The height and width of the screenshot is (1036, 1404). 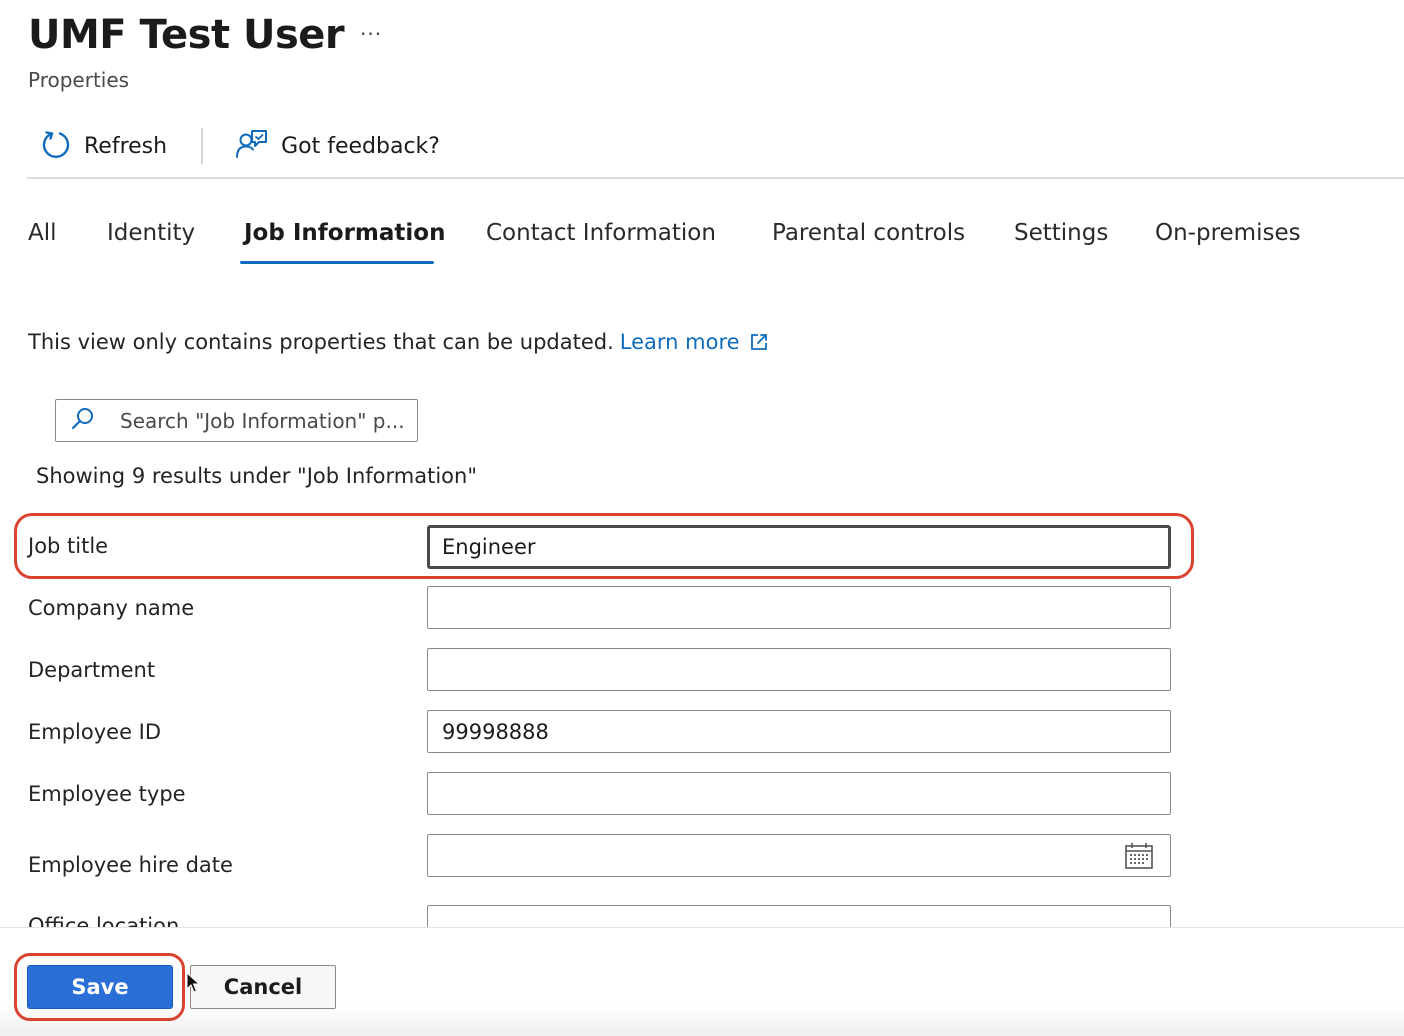 I want to click on tab-on-premises: On-premises, so click(x=1228, y=233).